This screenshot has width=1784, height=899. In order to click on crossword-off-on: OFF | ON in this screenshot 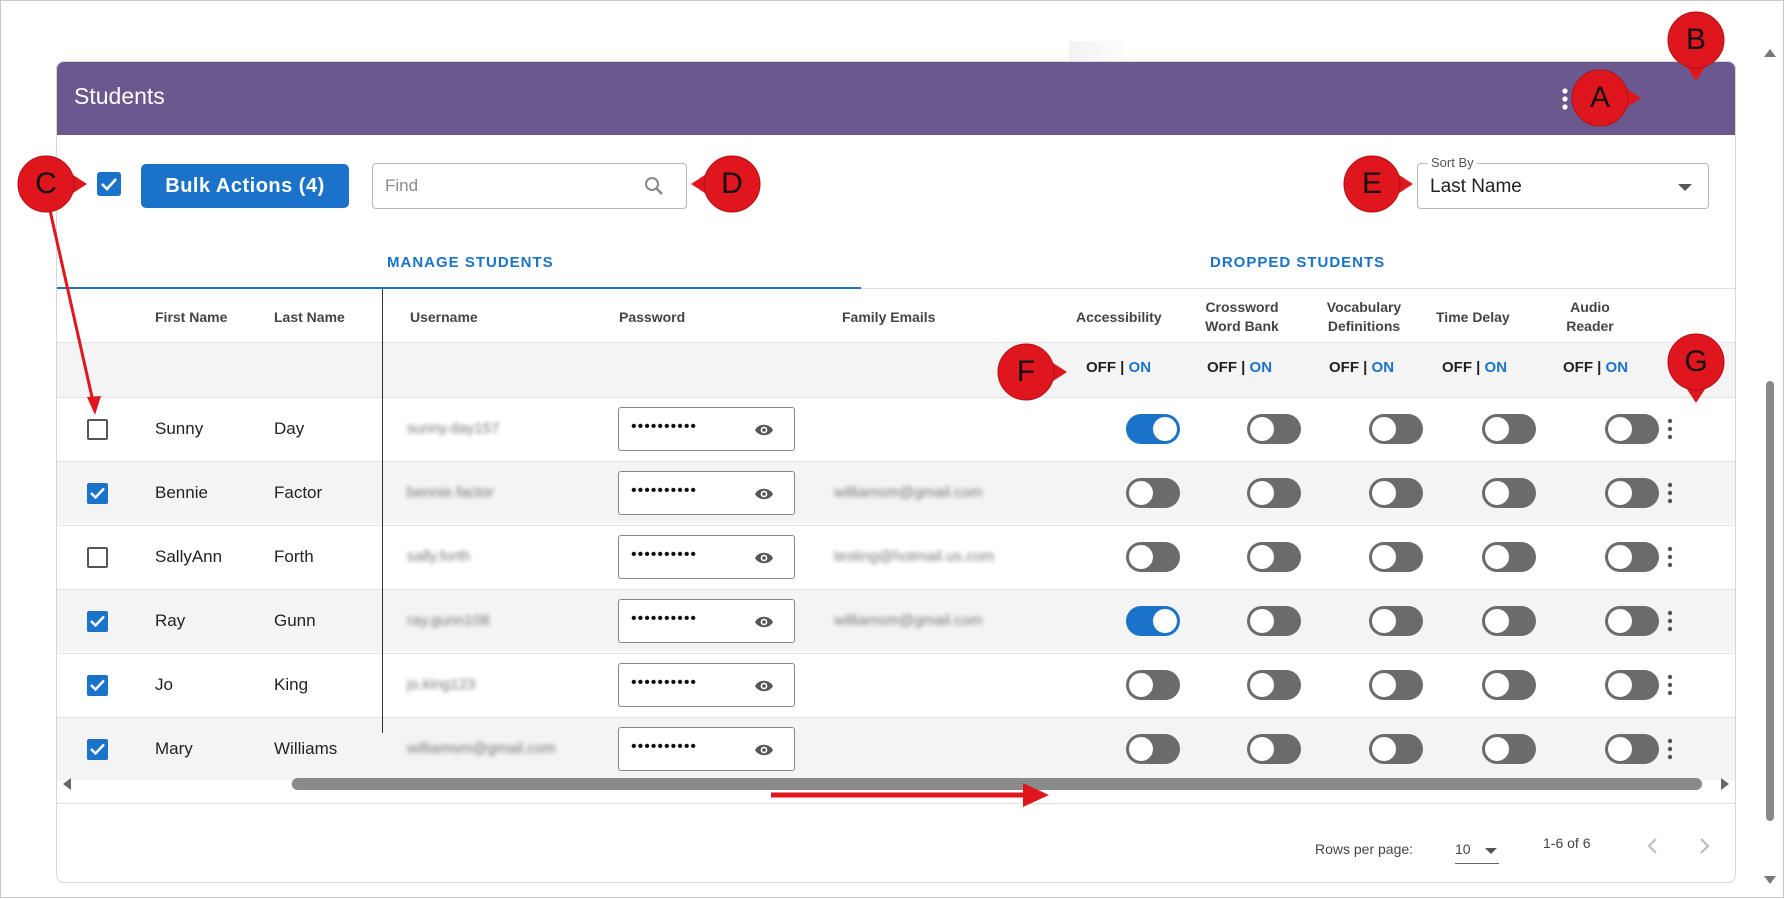, I will do `click(1239, 367)`.